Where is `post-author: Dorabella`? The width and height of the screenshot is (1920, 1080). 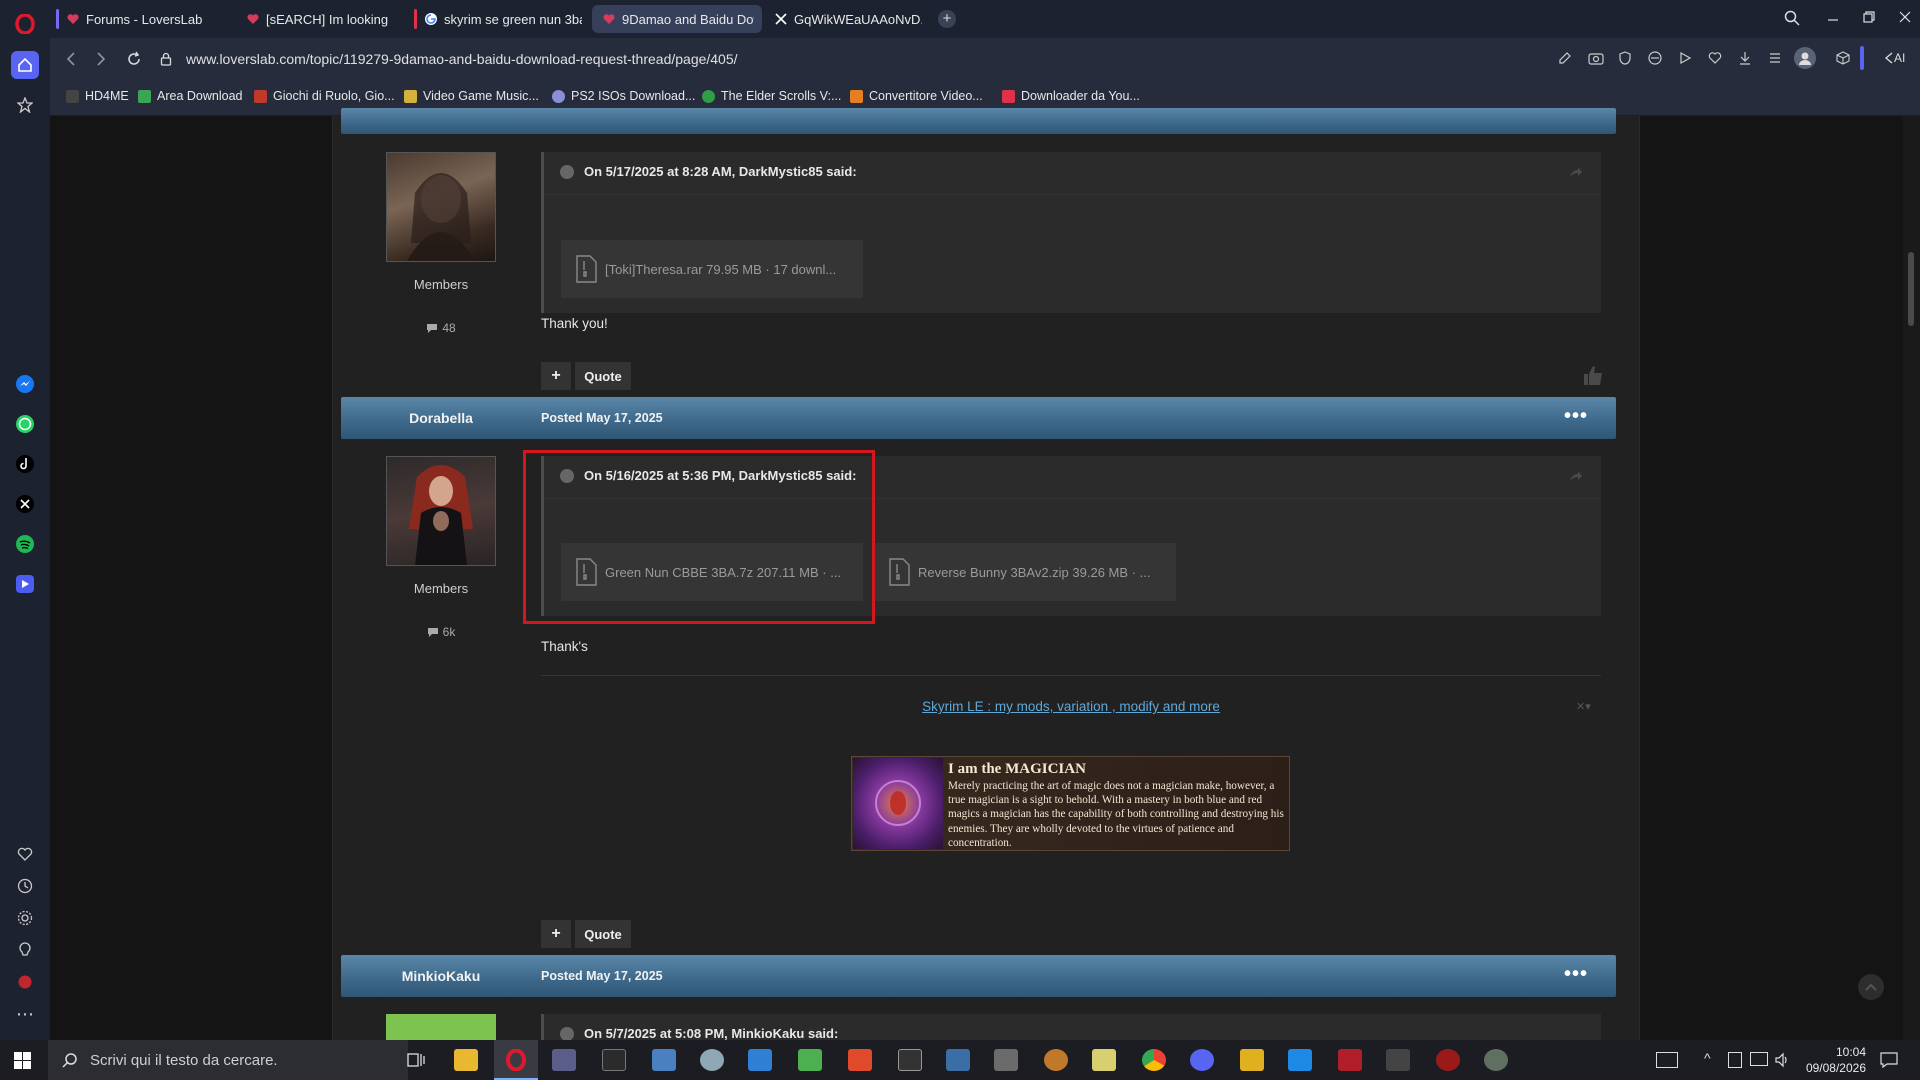
post-author: Dorabella is located at coordinates (441, 418).